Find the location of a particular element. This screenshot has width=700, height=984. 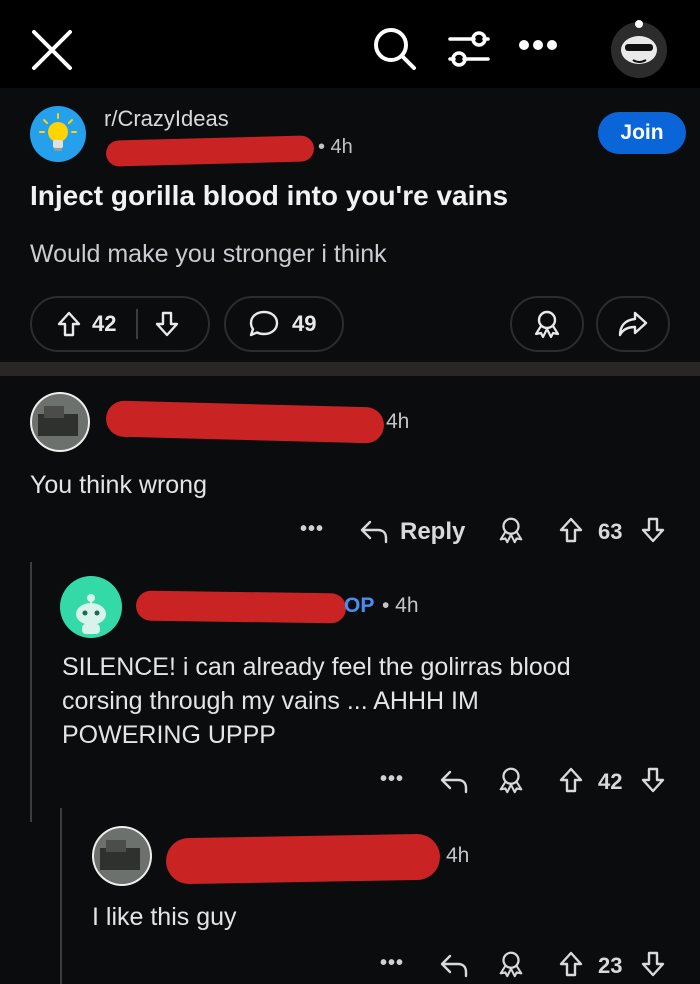

filter-icon is located at coordinates (469, 49).